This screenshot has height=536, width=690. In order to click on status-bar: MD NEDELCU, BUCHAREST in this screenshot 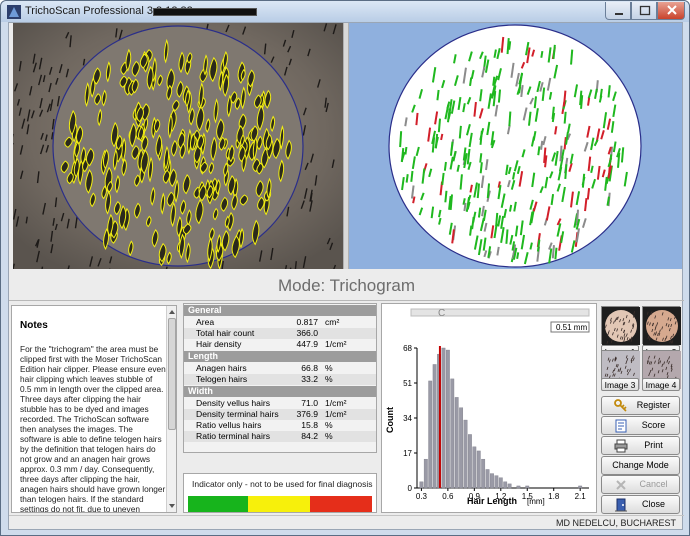, I will do `click(346, 522)`.